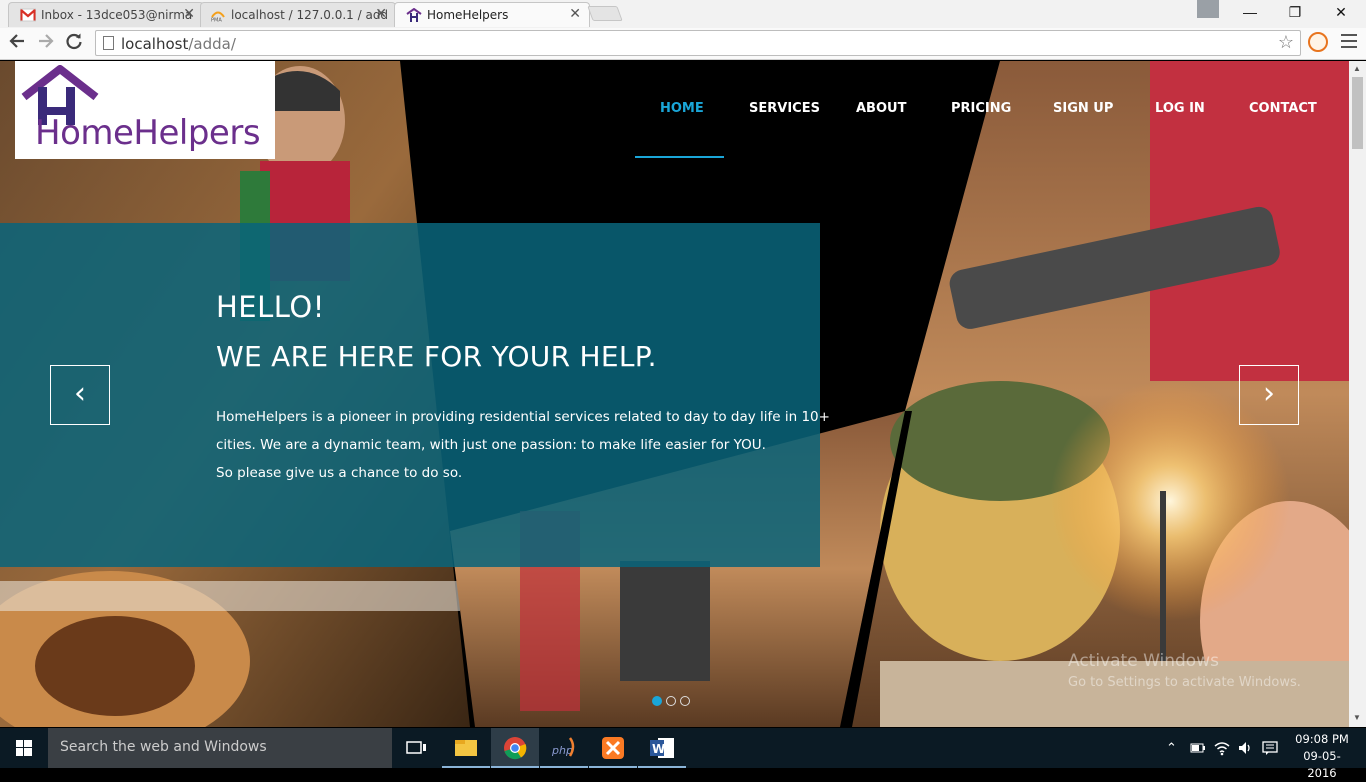 Image resolution: width=1366 pixels, height=782 pixels. Describe the element at coordinates (698, 43) in the screenshot. I see `address-bar: localhost/adda/ ☆` at that location.